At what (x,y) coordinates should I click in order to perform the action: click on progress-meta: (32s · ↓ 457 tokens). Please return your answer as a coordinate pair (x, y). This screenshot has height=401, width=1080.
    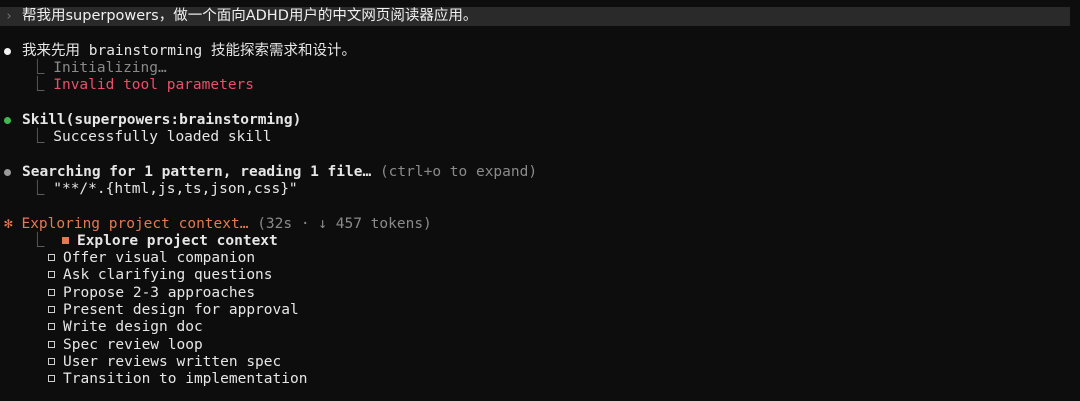
    Looking at the image, I should click on (344, 224).